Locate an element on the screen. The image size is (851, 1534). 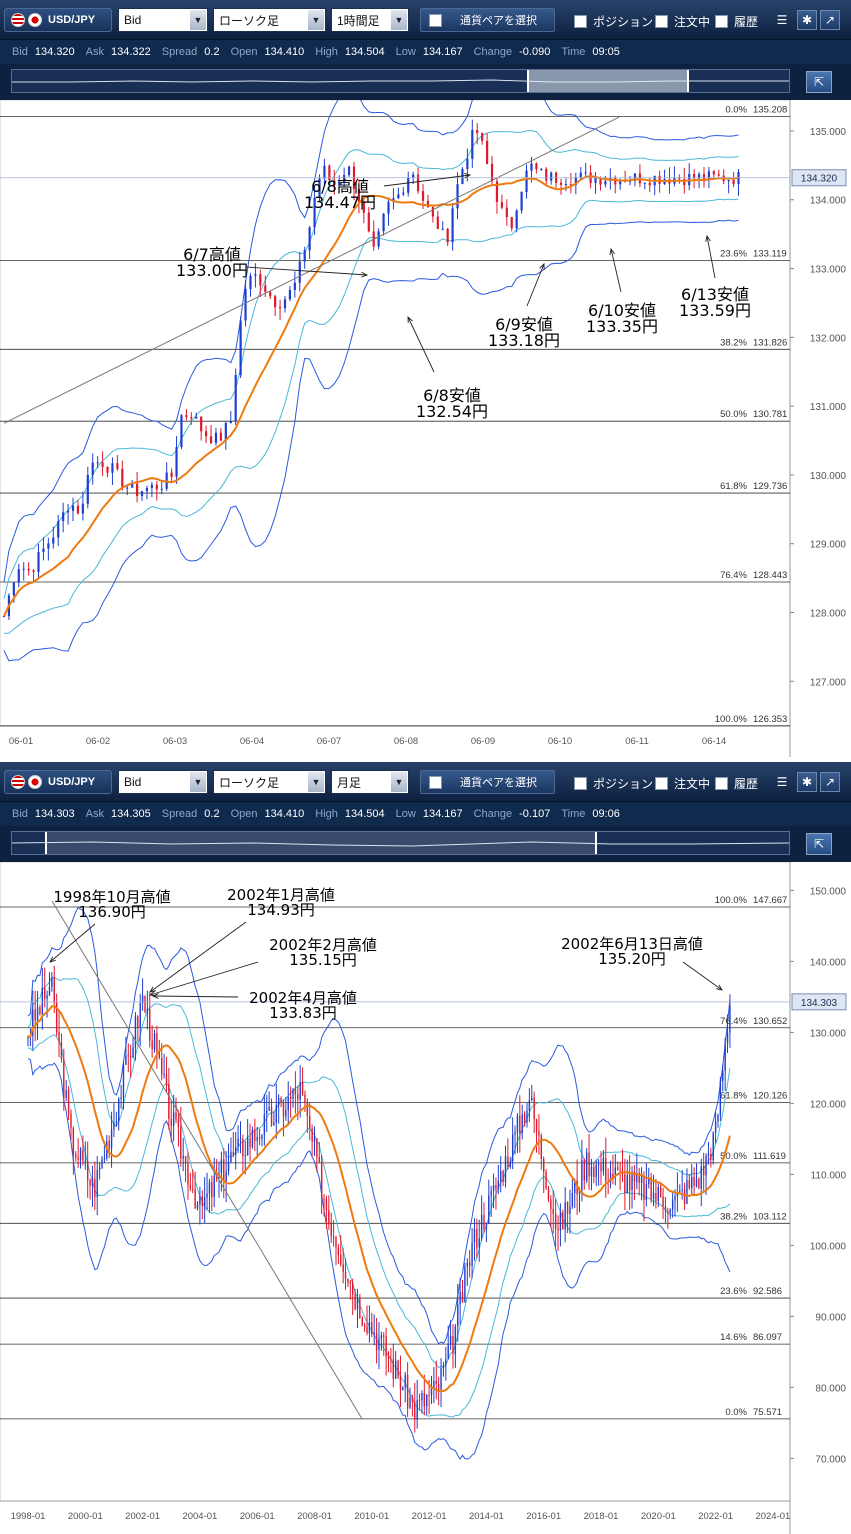
y-tick-label: 133.000 is located at coordinates (828, 270).